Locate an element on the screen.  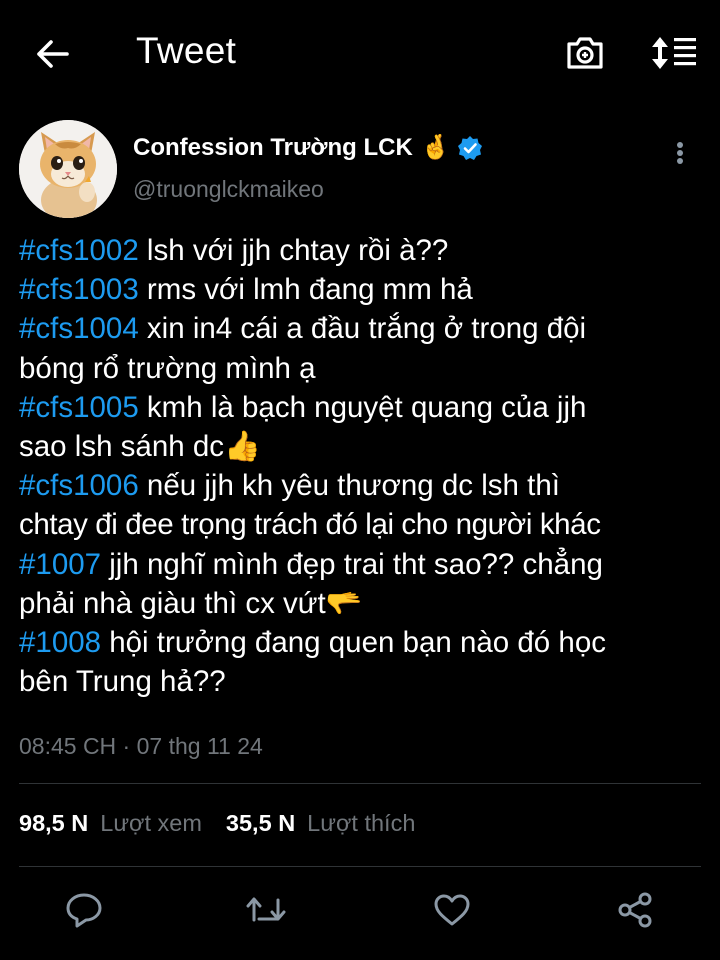
likes-count: 35,5 N is located at coordinates (260, 823).